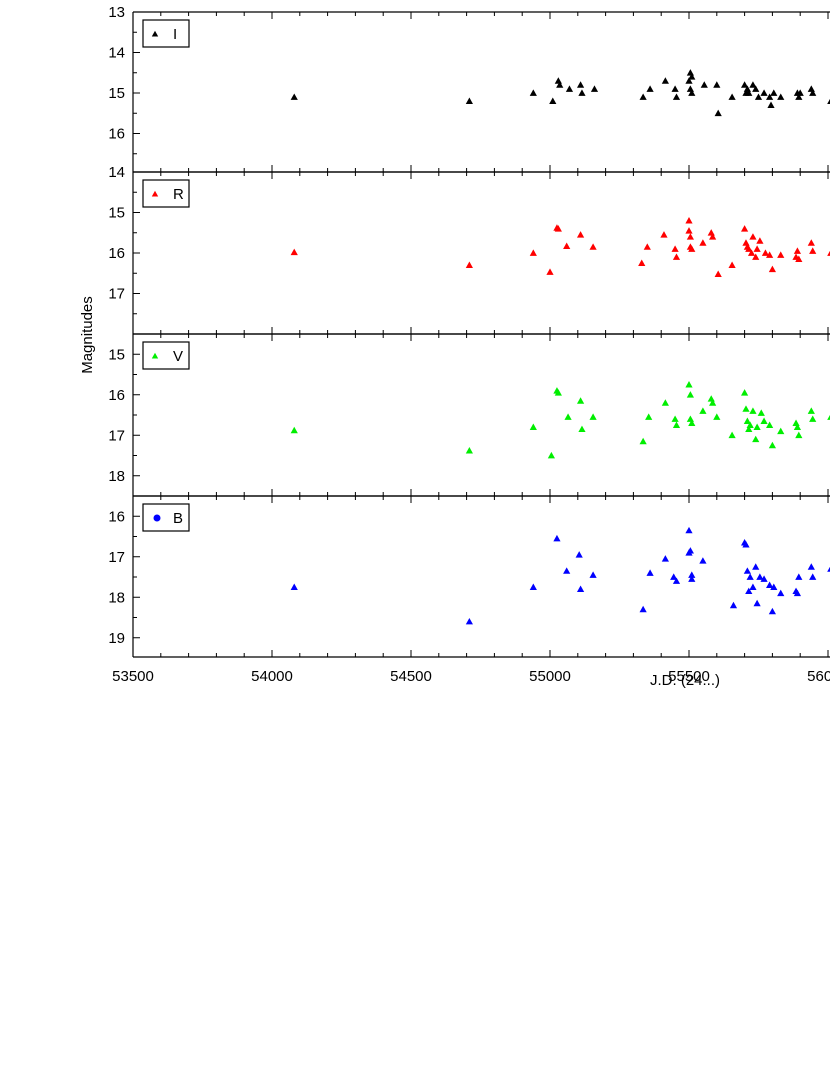 The width and height of the screenshot is (830, 1075). I want to click on panel-i: 13 14 15 16 I, so click(469, 88).